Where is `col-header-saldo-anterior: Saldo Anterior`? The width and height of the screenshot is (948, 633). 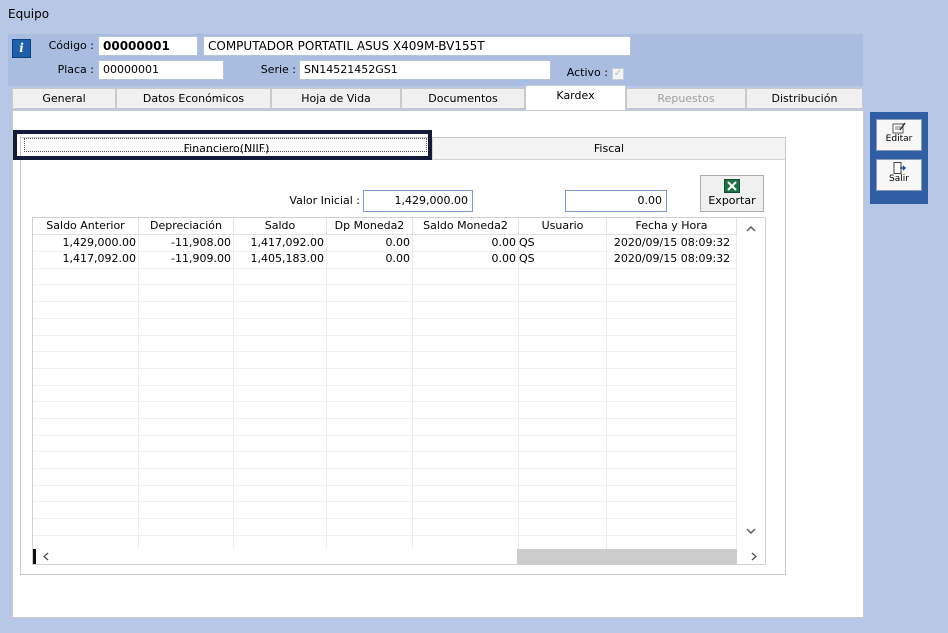 col-header-saldo-anterior: Saldo Anterior is located at coordinates (86, 226).